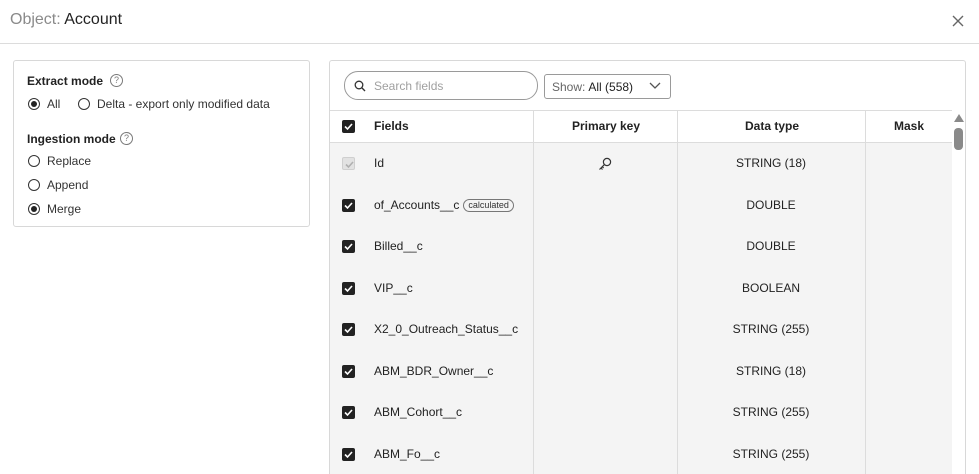  I want to click on column-header-primary-key: Primary key, so click(606, 127).